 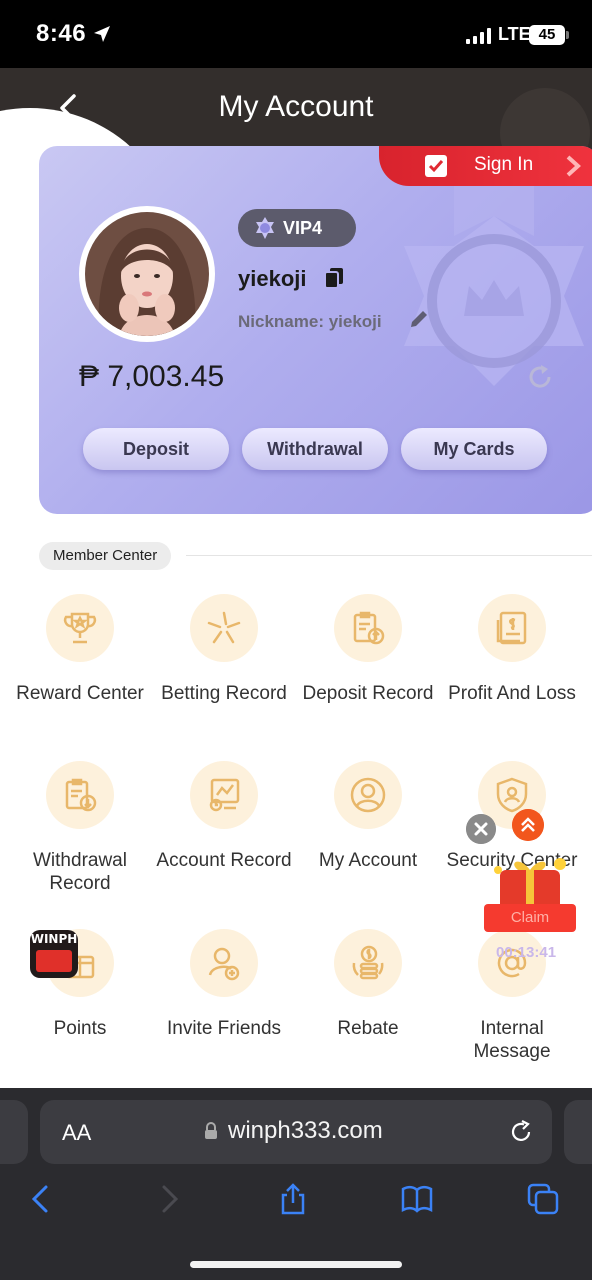 I want to click on home-indicator, so click(x=296, y=1264).